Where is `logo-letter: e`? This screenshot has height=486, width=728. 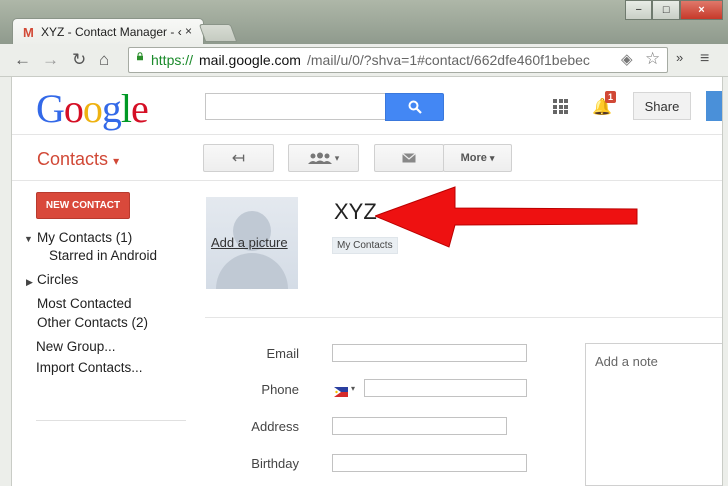
logo-letter: e is located at coordinates (140, 108).